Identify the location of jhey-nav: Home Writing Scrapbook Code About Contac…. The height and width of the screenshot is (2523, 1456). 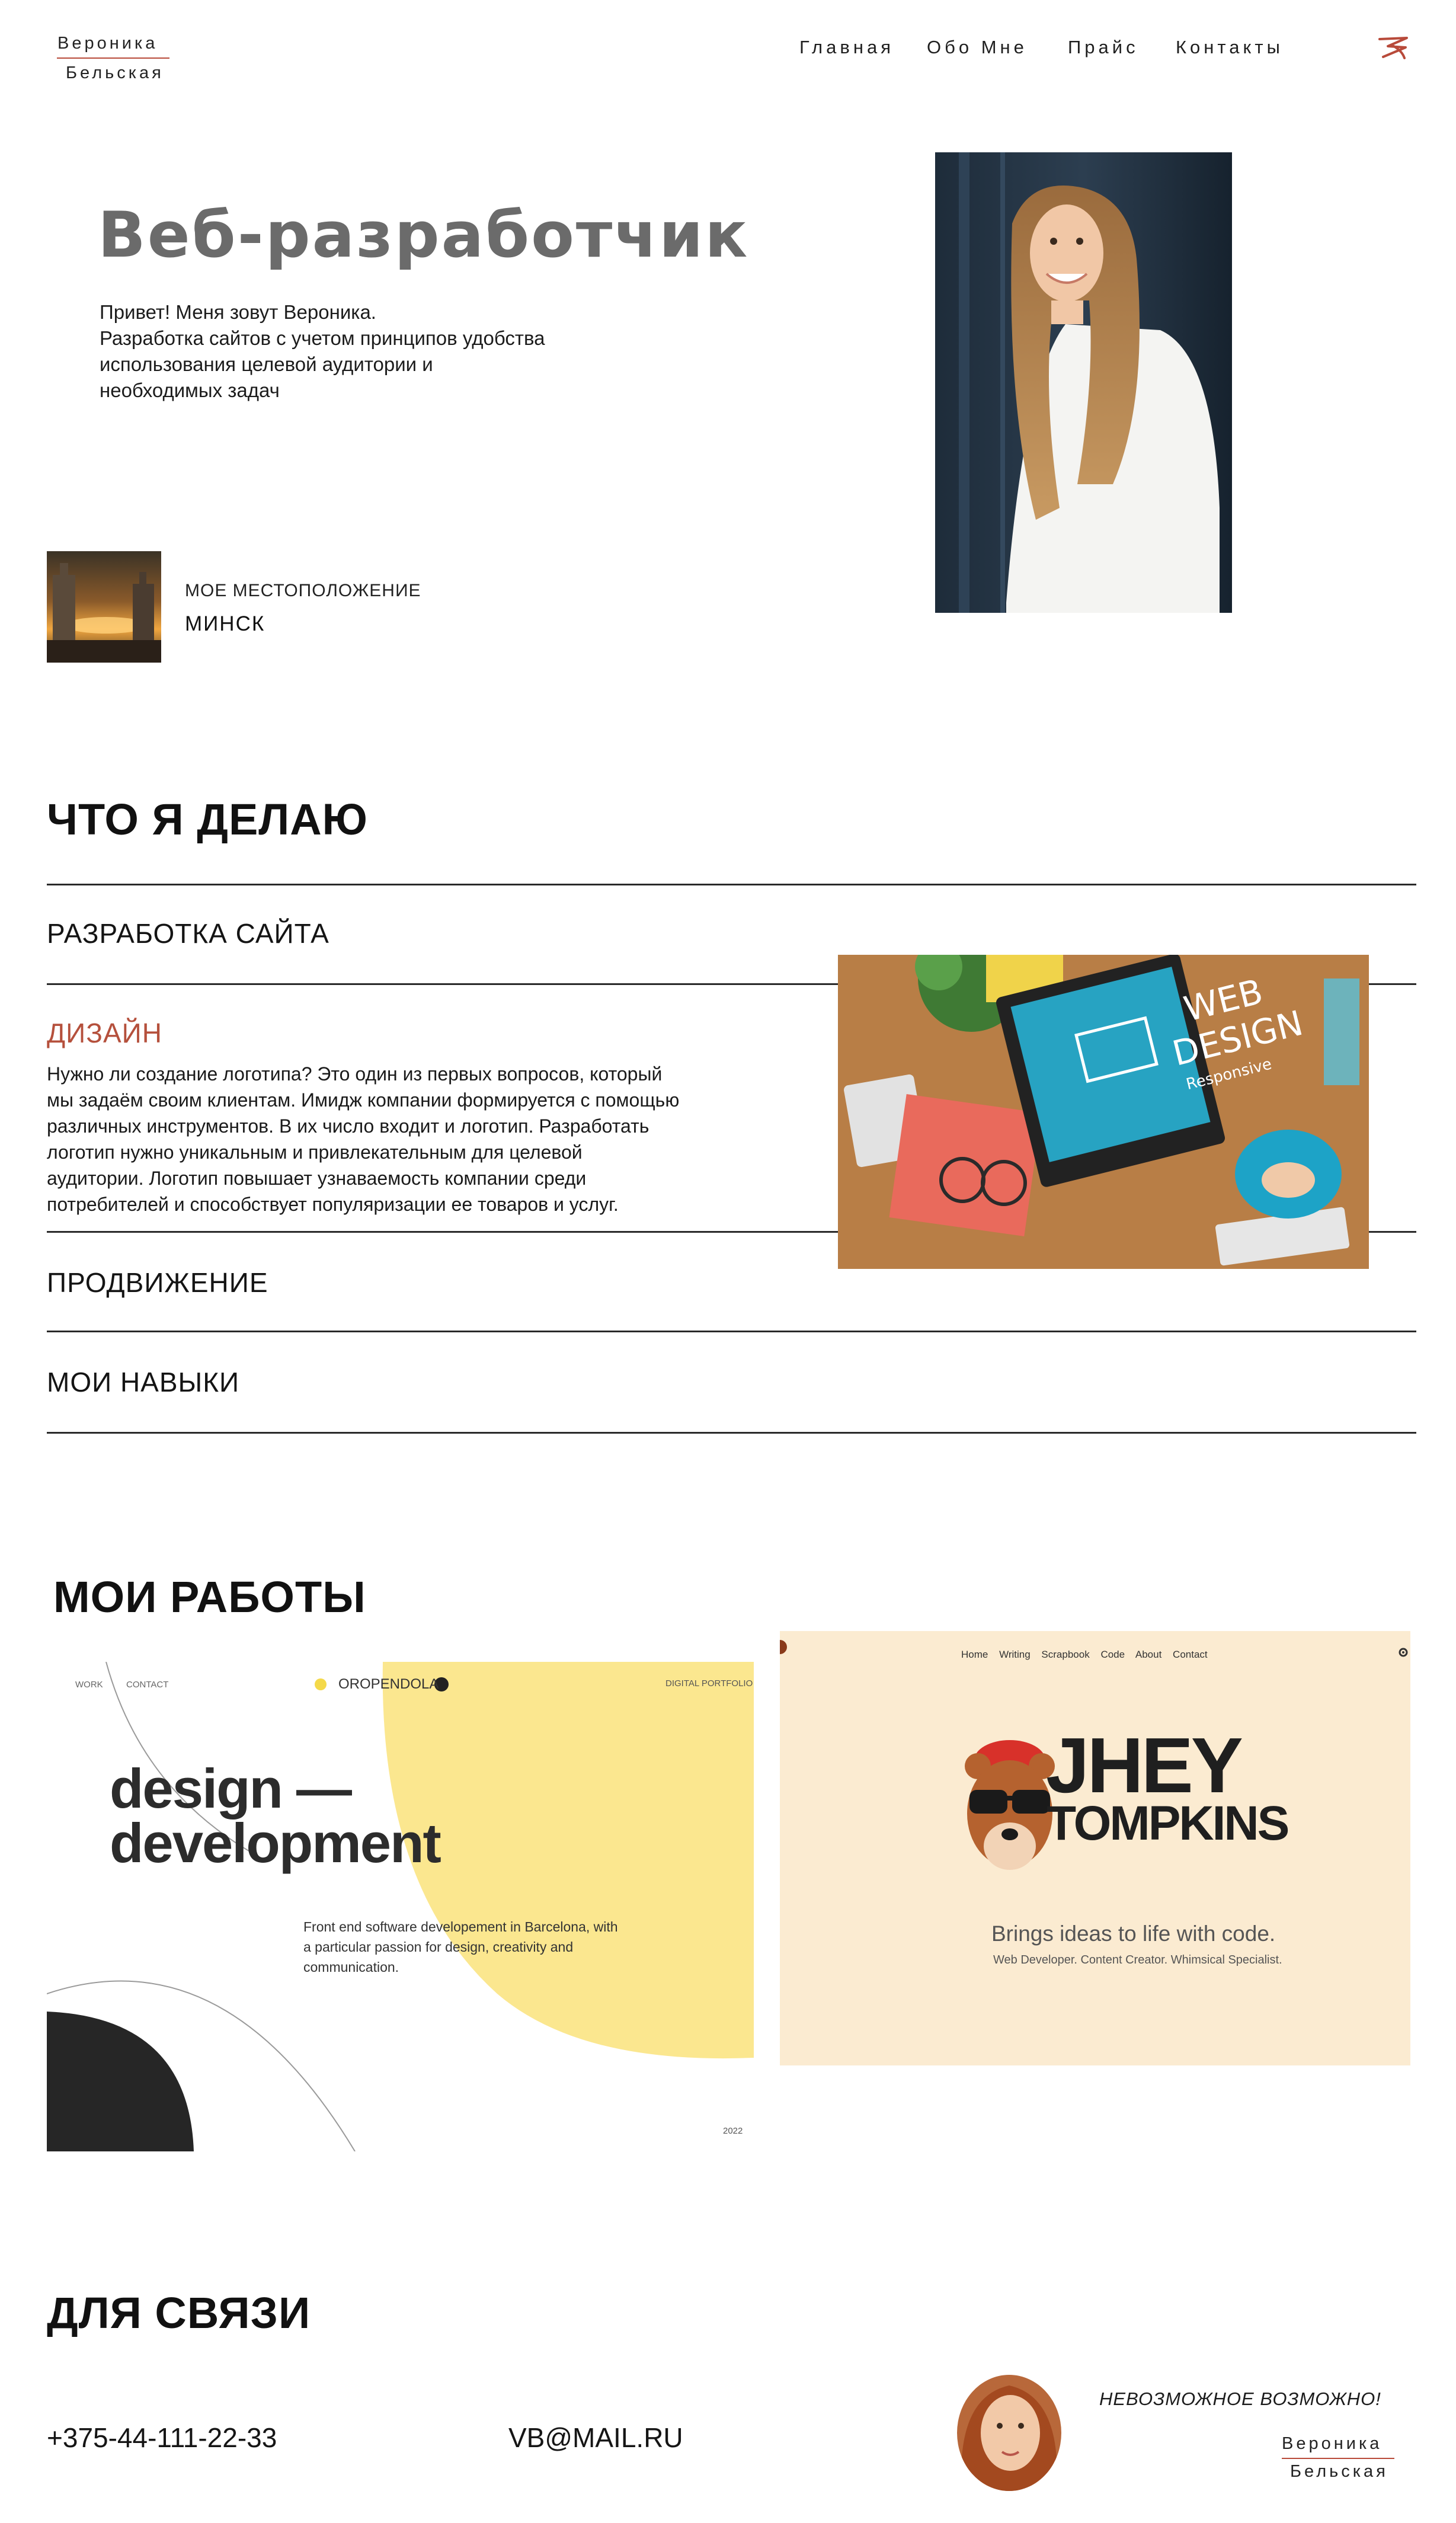
(1084, 1655).